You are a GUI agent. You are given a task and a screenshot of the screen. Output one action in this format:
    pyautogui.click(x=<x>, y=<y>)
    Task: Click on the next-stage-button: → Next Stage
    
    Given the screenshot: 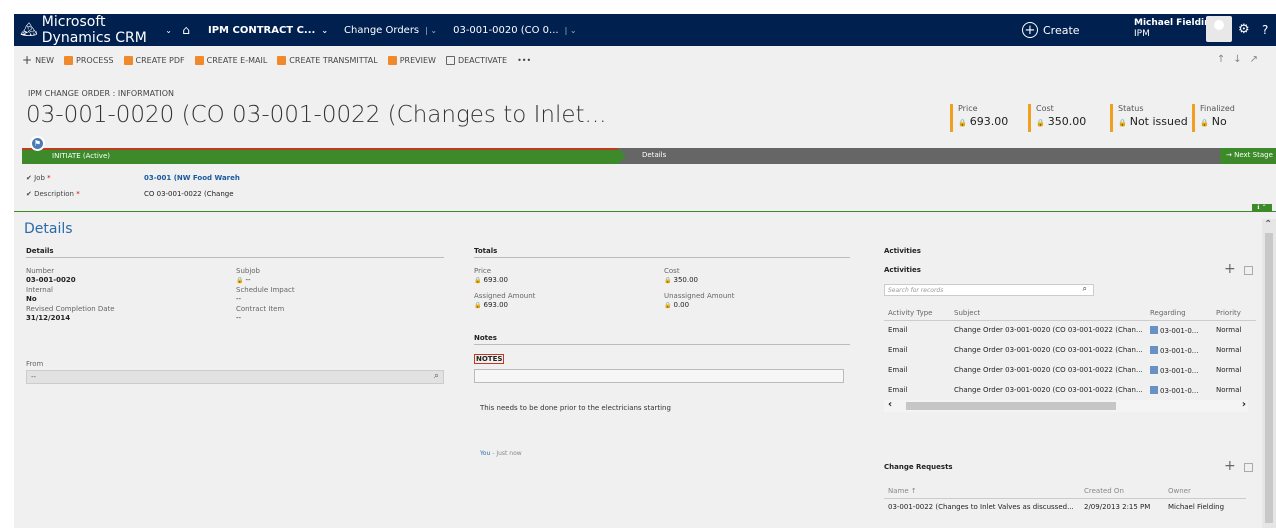 What is the action you would take?
    pyautogui.click(x=1248, y=156)
    